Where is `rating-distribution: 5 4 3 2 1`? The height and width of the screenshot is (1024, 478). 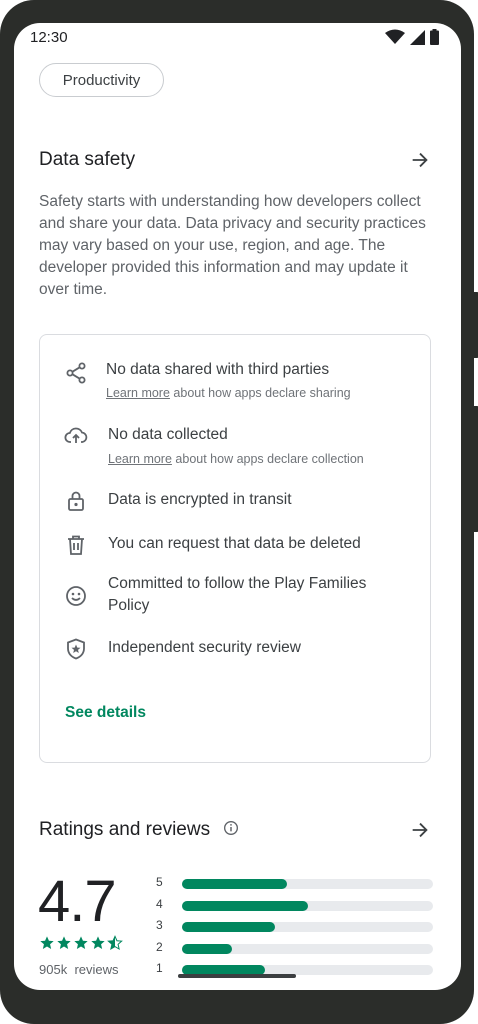 rating-distribution: 5 4 3 2 1 is located at coordinates (294, 927).